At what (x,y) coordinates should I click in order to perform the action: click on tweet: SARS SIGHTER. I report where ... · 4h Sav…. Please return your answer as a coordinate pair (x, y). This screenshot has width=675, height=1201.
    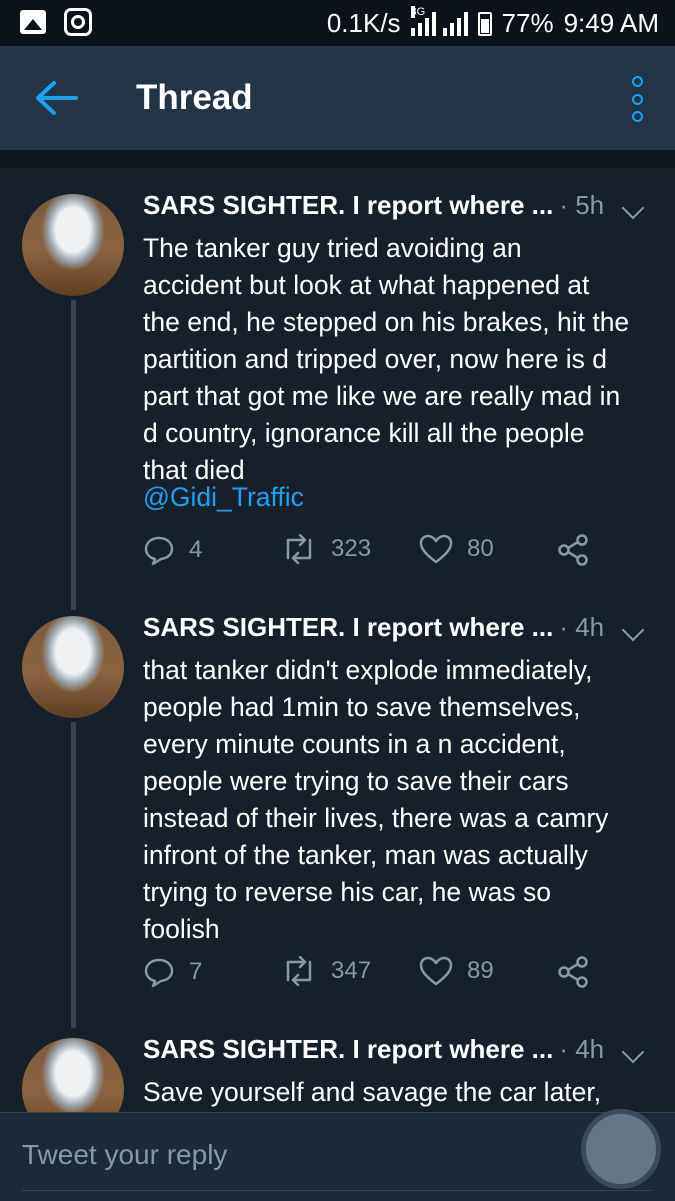
    Looking at the image, I should click on (337, 1073).